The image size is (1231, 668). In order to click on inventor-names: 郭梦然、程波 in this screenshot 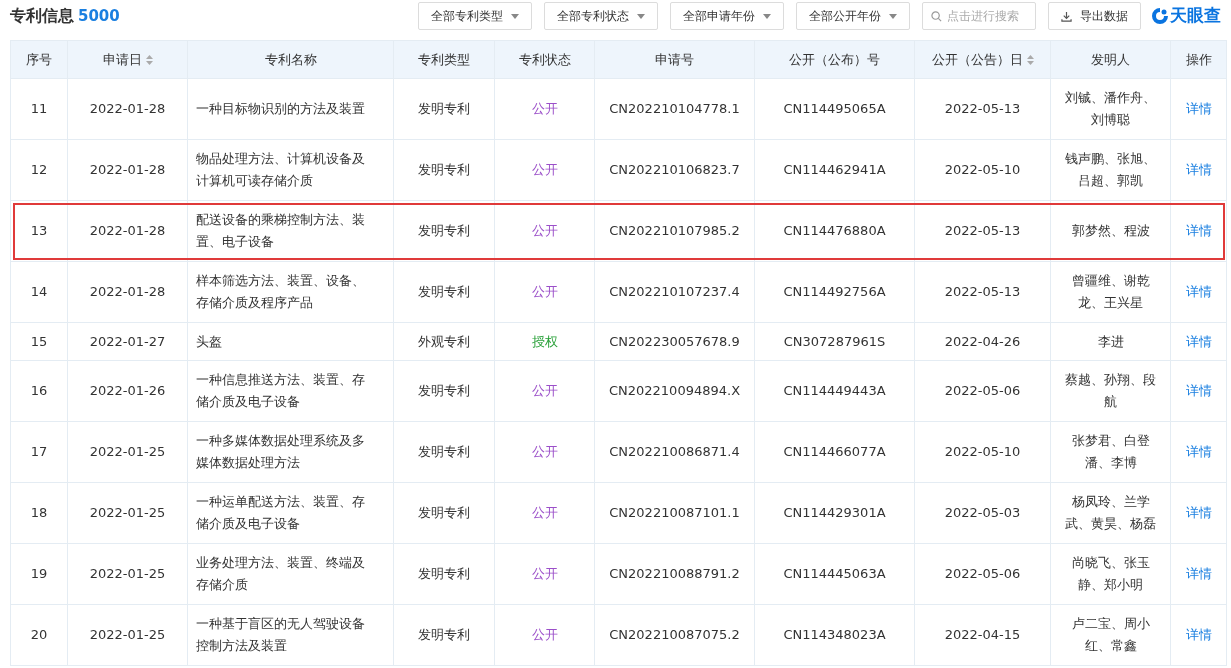, I will do `click(1110, 231)`.